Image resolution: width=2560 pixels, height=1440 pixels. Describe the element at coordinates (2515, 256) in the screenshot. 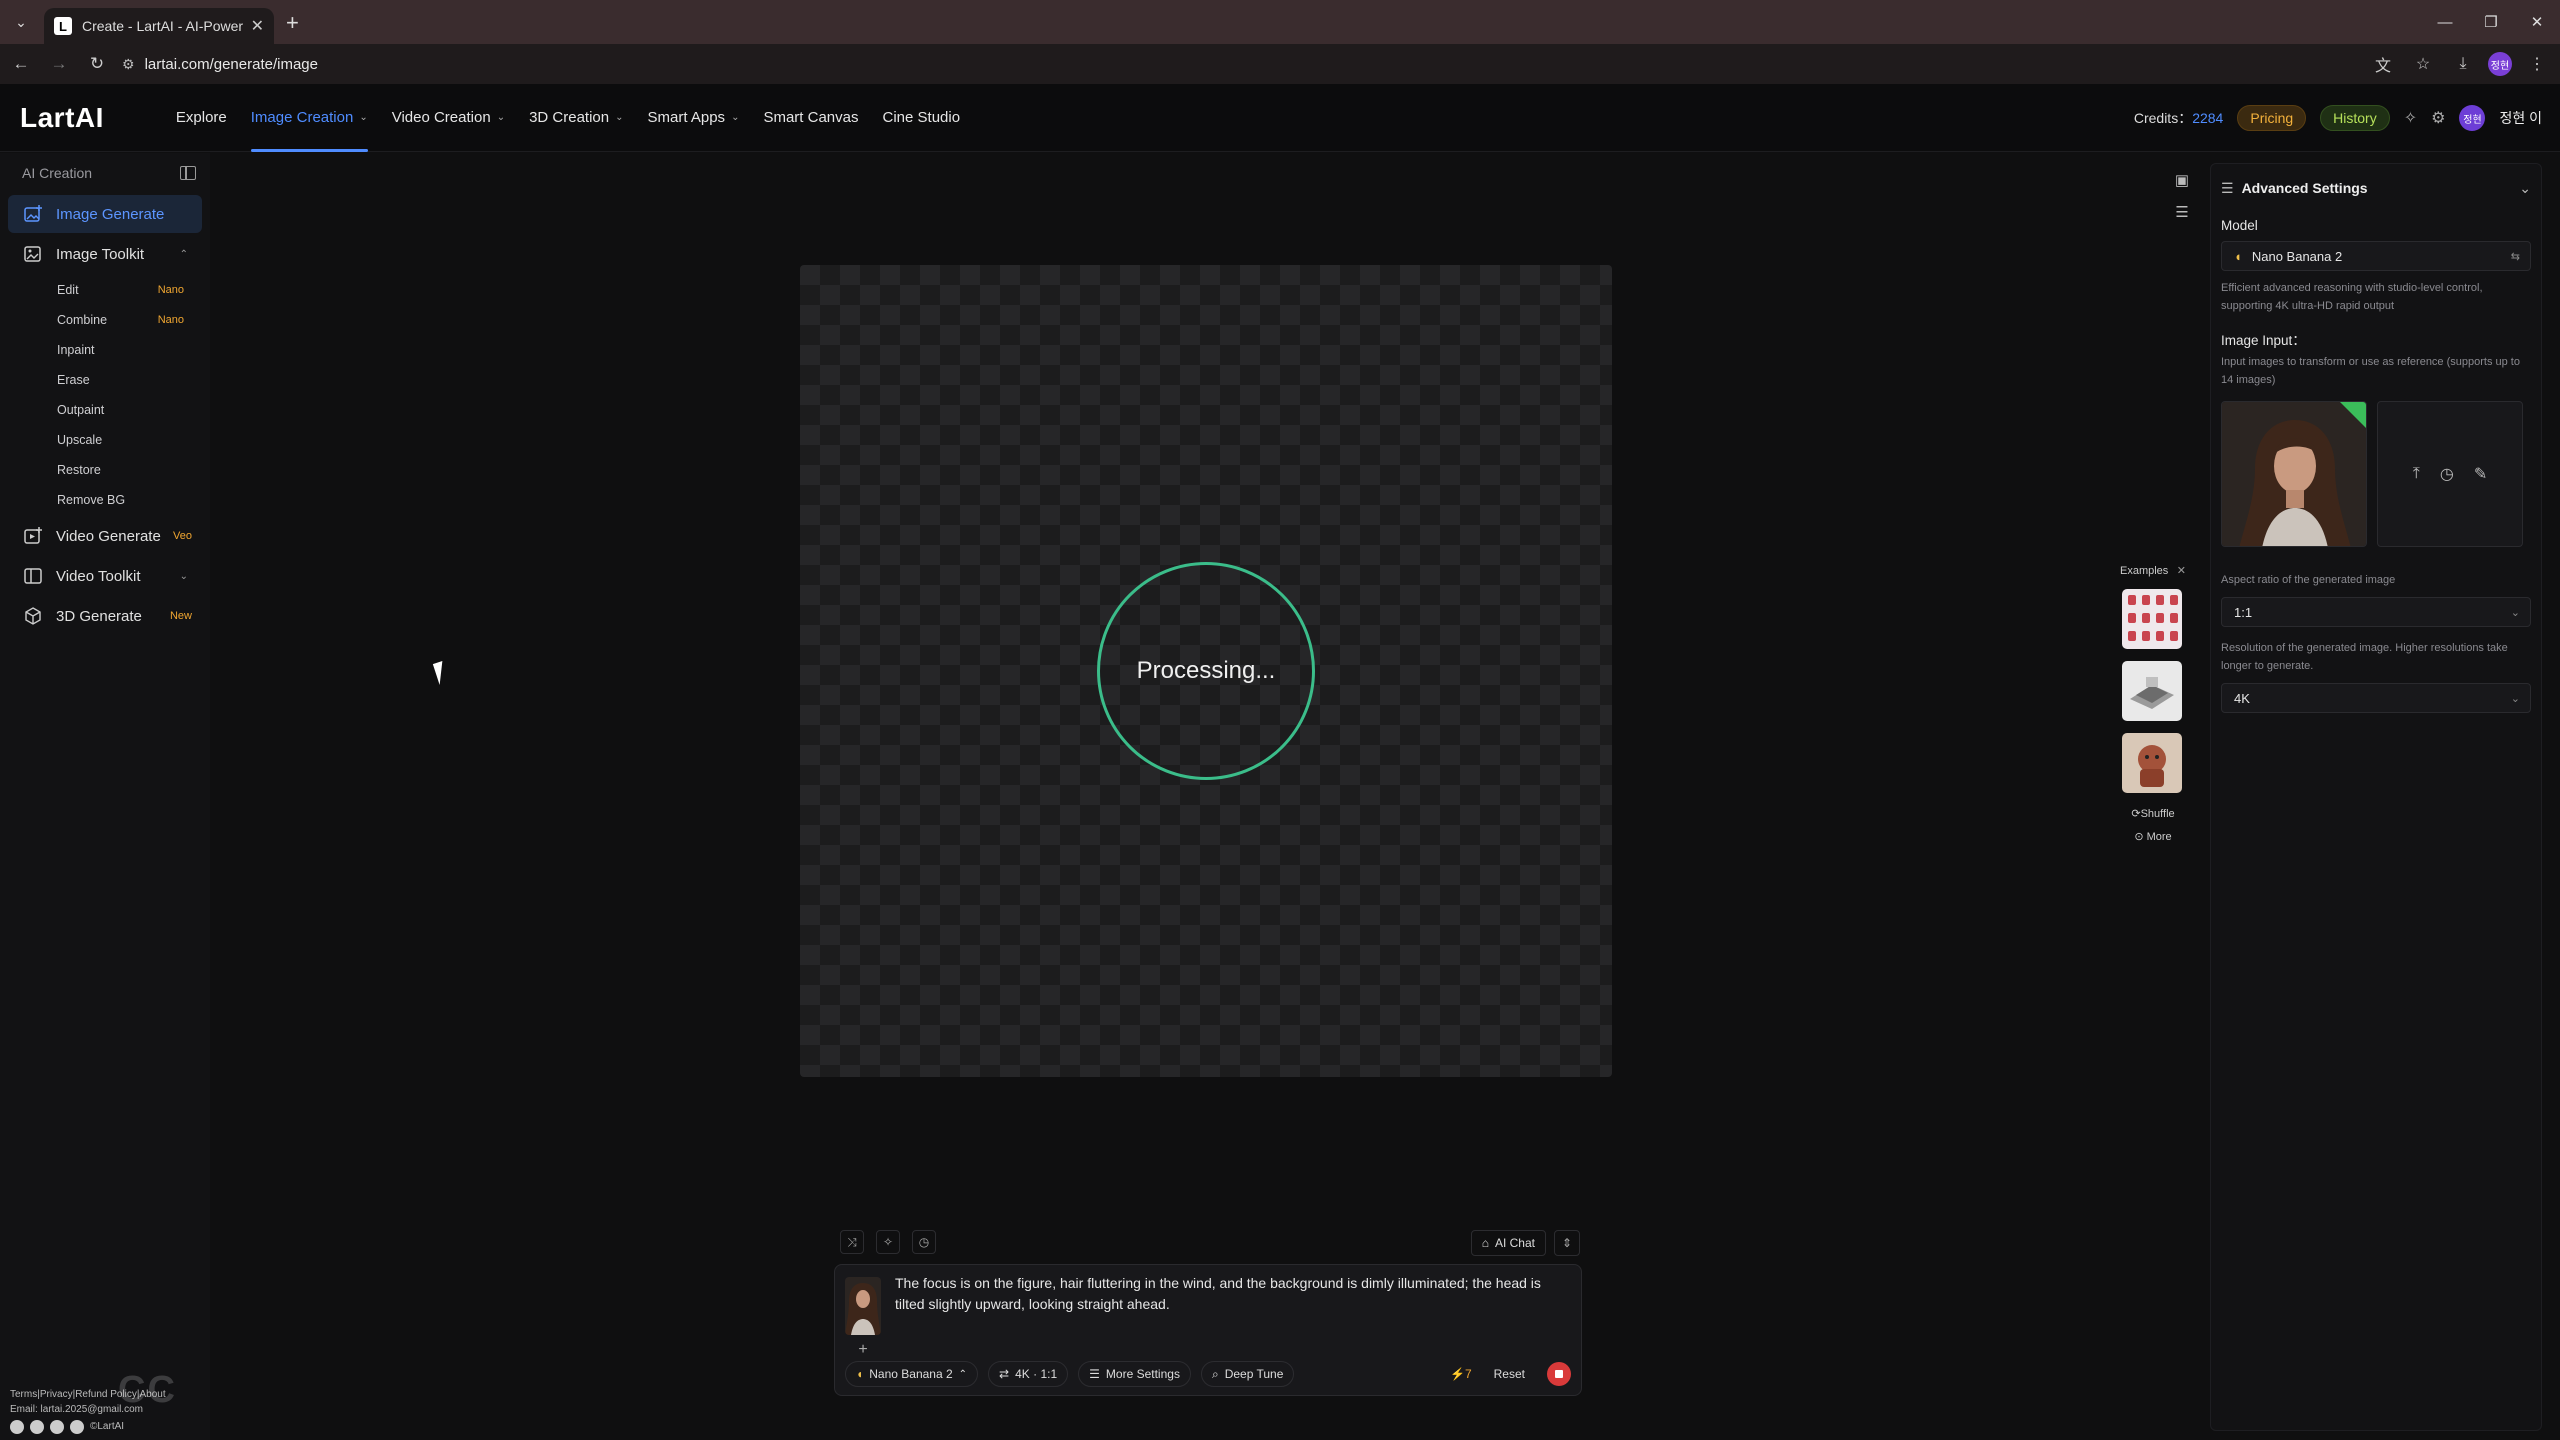

I see `switch-model-icon: ⇆` at that location.